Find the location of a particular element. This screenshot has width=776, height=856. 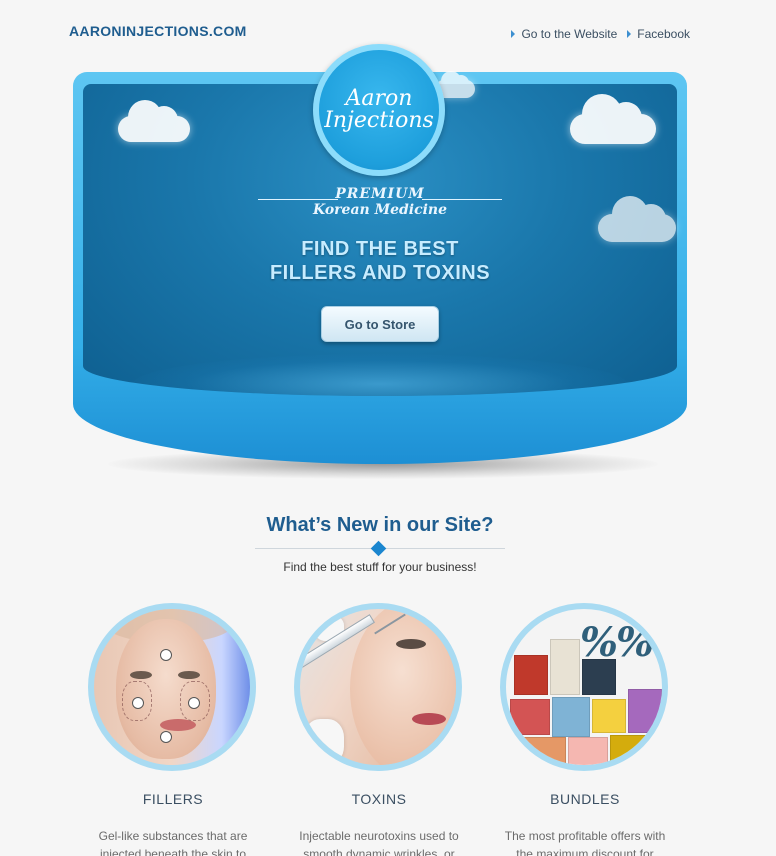

fillers-image is located at coordinates (172, 687).